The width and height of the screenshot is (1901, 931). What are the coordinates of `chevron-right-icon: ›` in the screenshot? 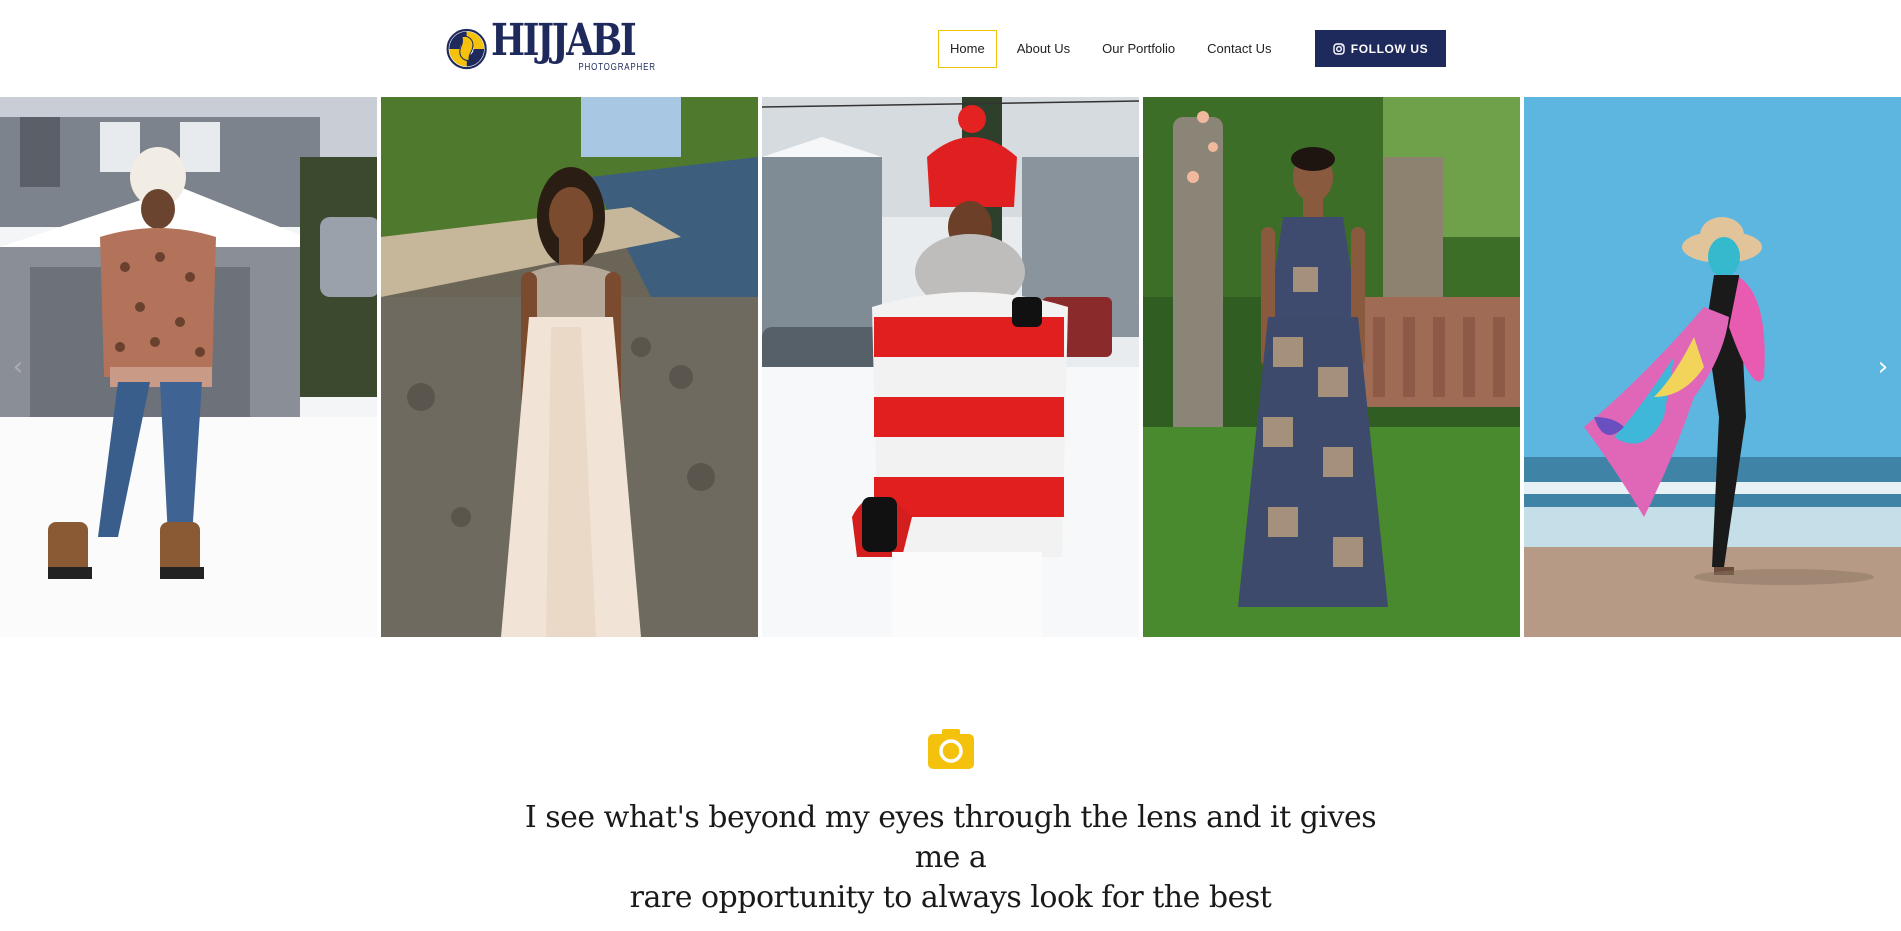 It's located at (1883, 367).